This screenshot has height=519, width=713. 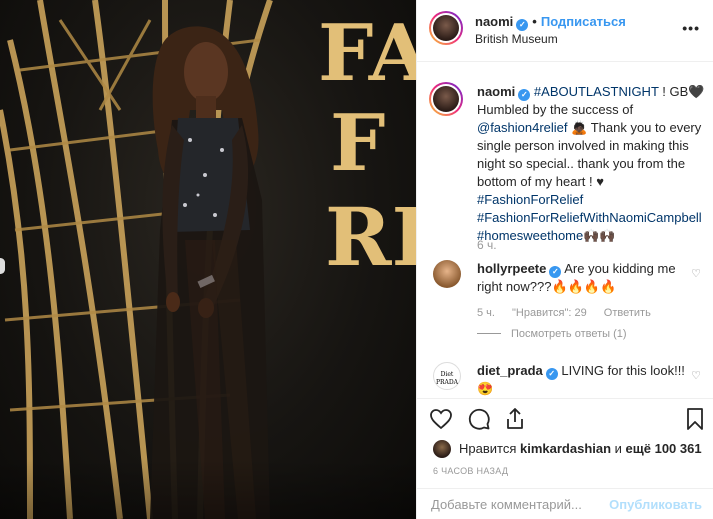 What do you see at coordinates (655, 504) in the screenshot?
I see `publish-button: Опубликовать` at bounding box center [655, 504].